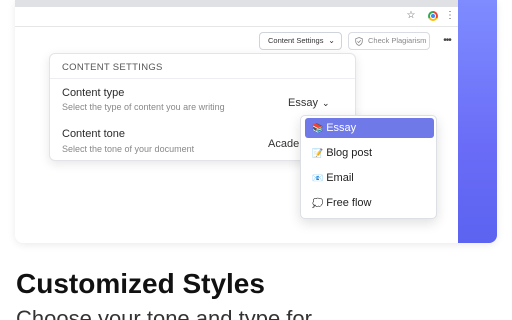 This screenshot has width=512, height=320. I want to click on dropdown-option-essay: 📚 Essay, so click(369, 128).